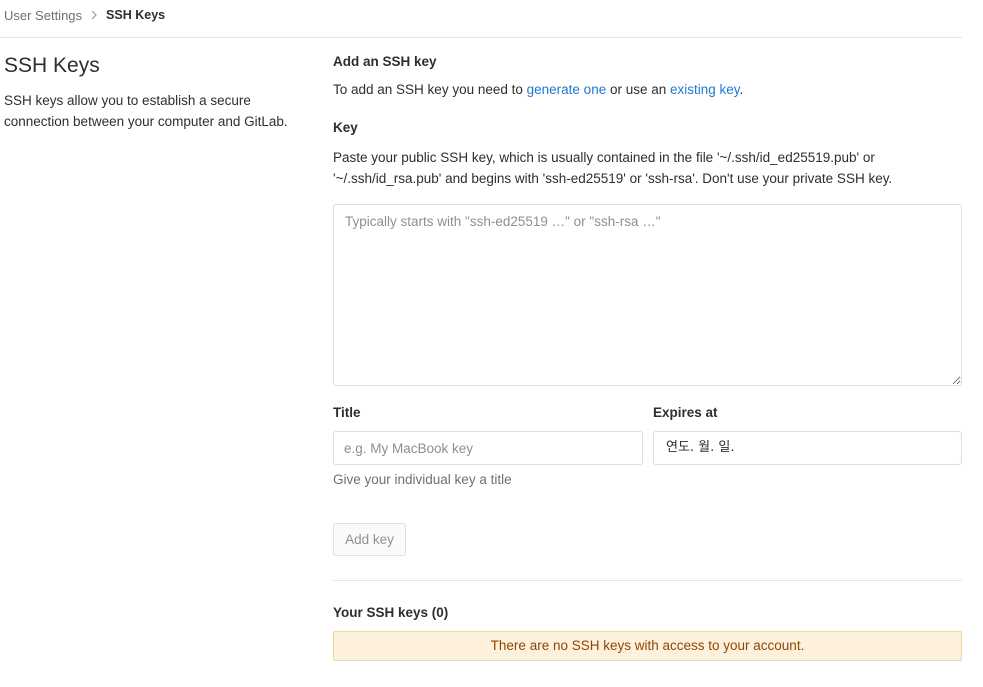 This screenshot has height=687, width=983. Describe the element at coordinates (345, 127) in the screenshot. I see `key-field-label: Key` at that location.